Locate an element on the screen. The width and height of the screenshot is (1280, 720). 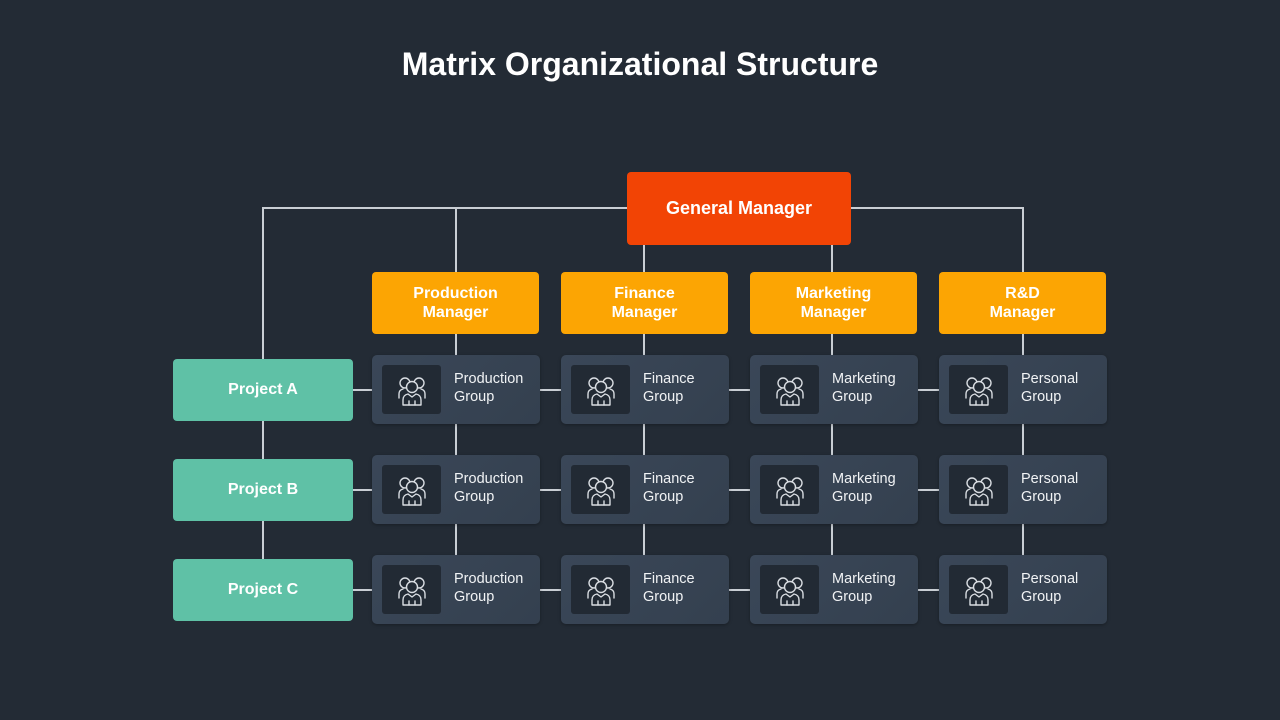
general-manager-label: General Manager is located at coordinates (739, 208).